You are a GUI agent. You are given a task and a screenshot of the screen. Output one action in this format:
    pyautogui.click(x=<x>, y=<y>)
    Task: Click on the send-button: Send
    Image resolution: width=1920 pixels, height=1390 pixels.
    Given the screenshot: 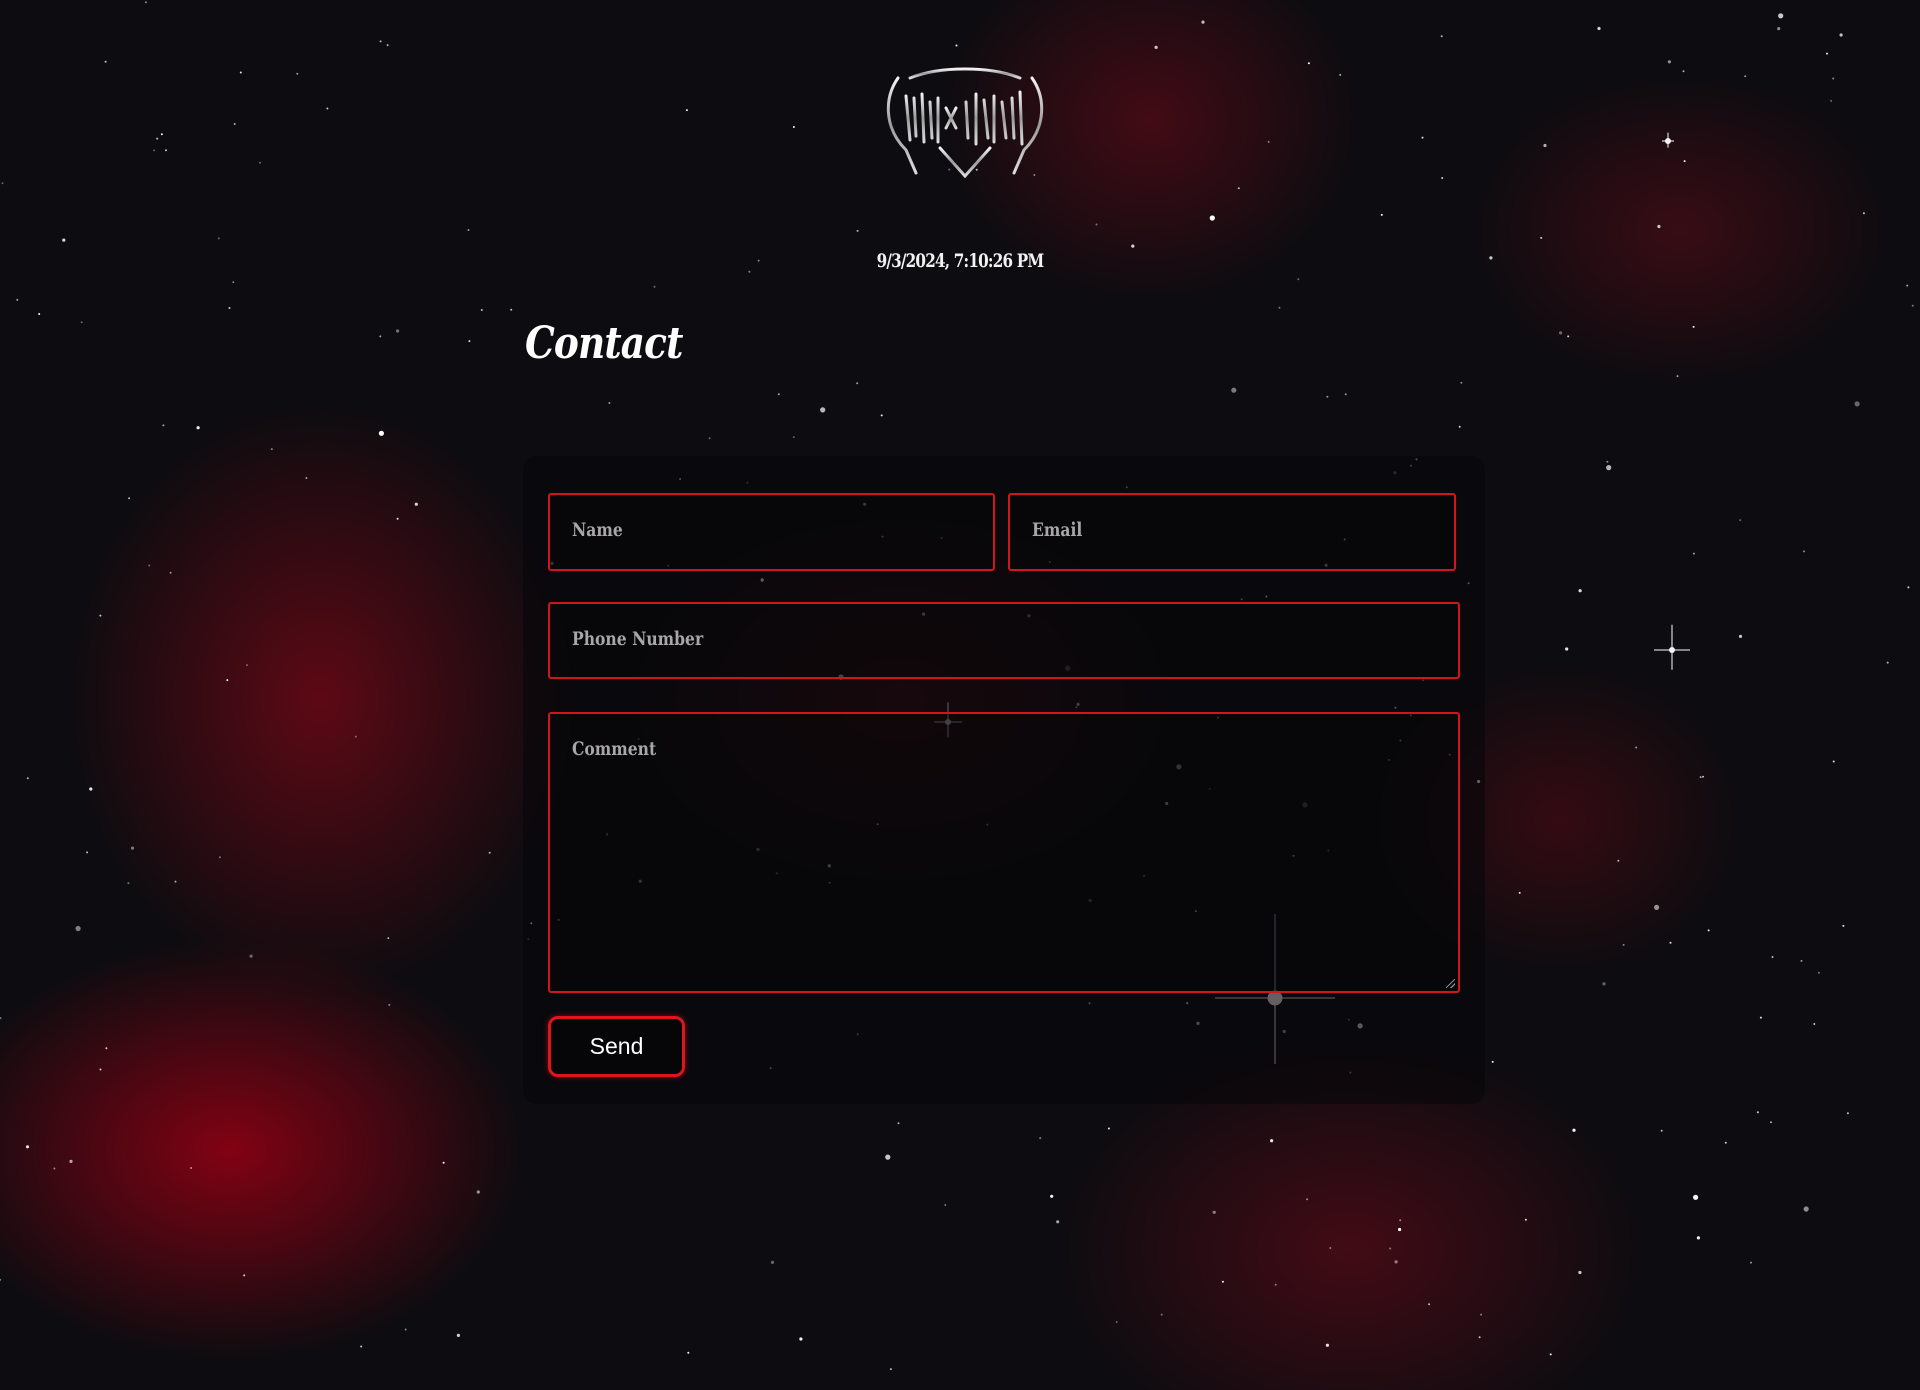 What is the action you would take?
    pyautogui.click(x=616, y=1046)
    